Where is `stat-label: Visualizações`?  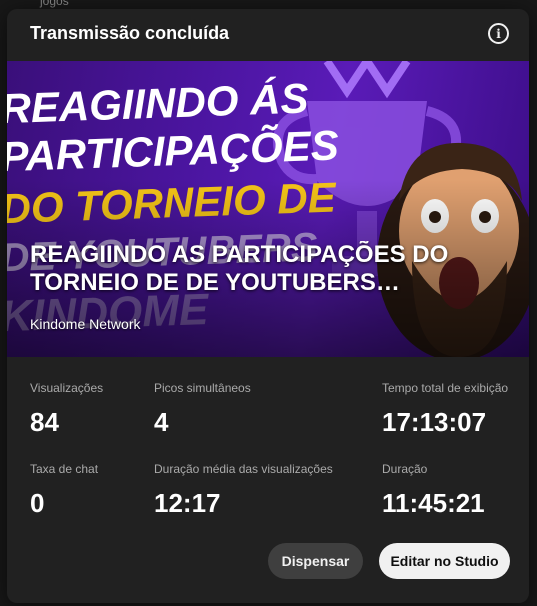
stat-label: Visualizações is located at coordinates (67, 388).